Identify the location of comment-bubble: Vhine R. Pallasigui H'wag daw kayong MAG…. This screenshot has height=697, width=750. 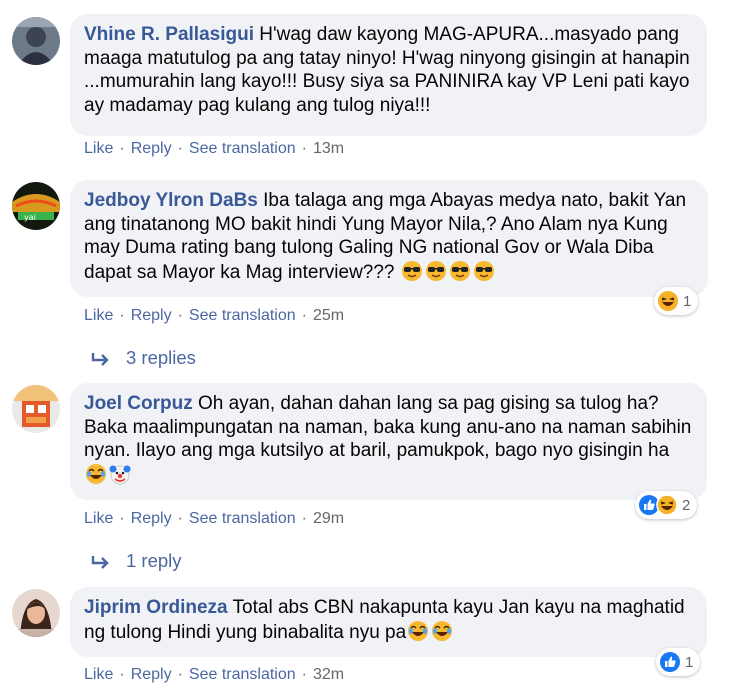
(388, 75).